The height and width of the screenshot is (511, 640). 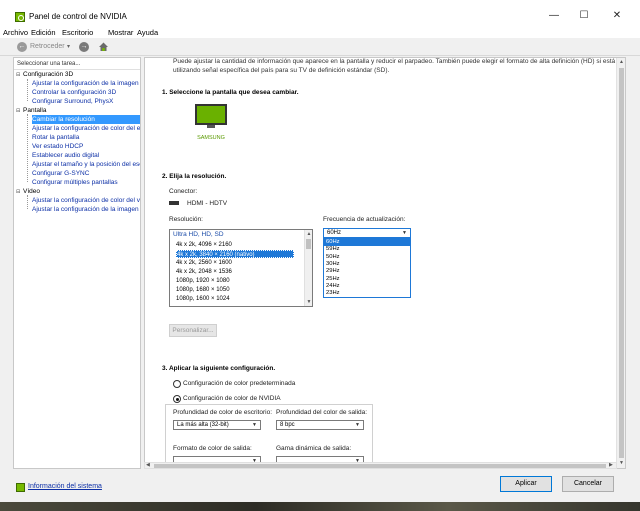 I want to click on menu-mostrar: Mostrar, so click(x=120, y=32).